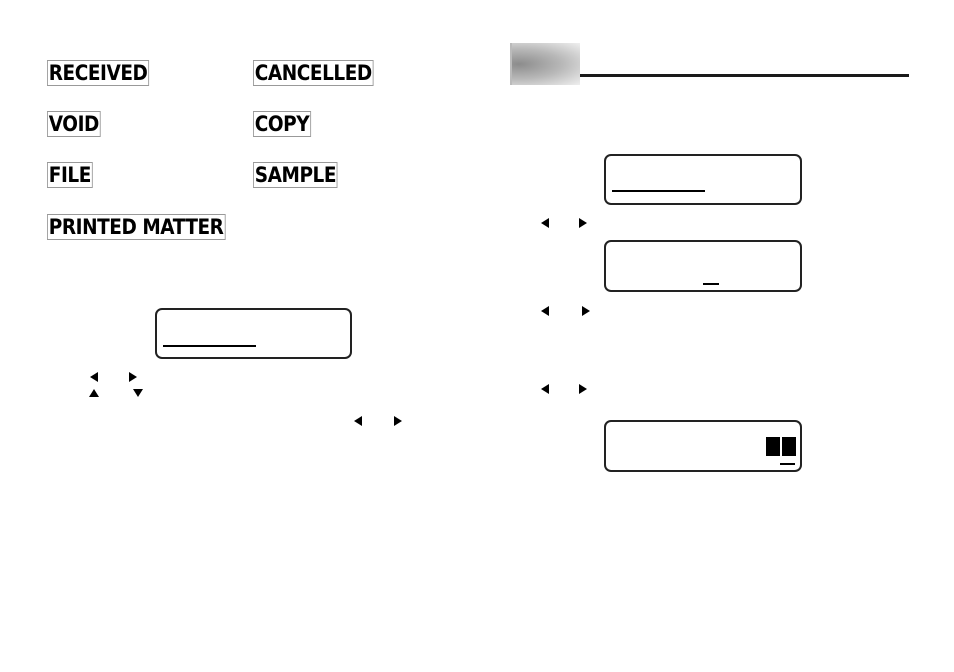 The image size is (954, 672). What do you see at coordinates (136, 227) in the screenshot?
I see `stamp-printed-matter: PRINTED MATTER` at bounding box center [136, 227].